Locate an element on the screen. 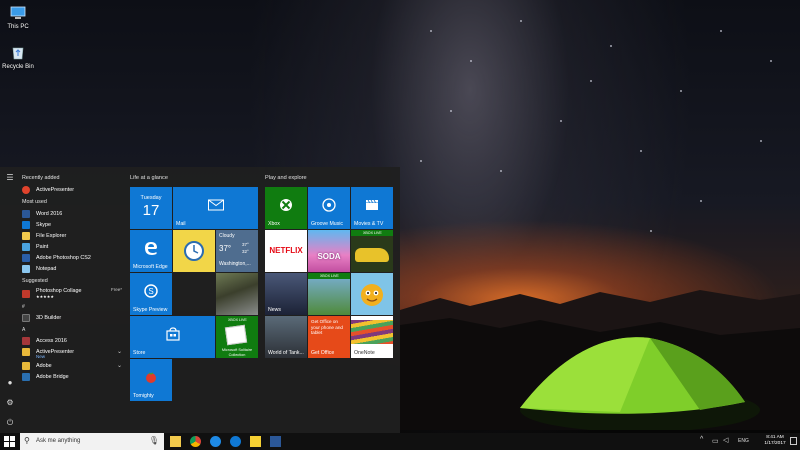  letter-hash: # is located at coordinates (72, 307).